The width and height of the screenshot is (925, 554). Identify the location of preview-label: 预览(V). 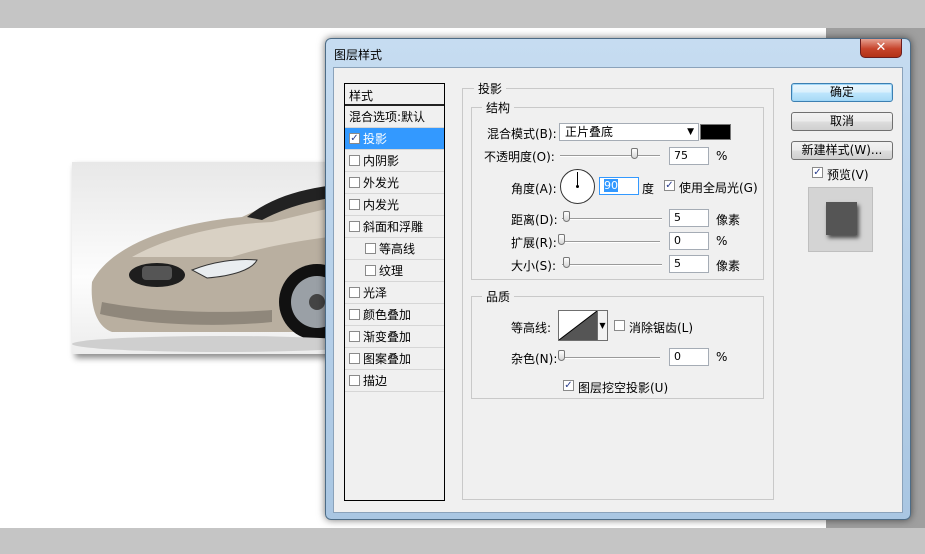
(848, 174).